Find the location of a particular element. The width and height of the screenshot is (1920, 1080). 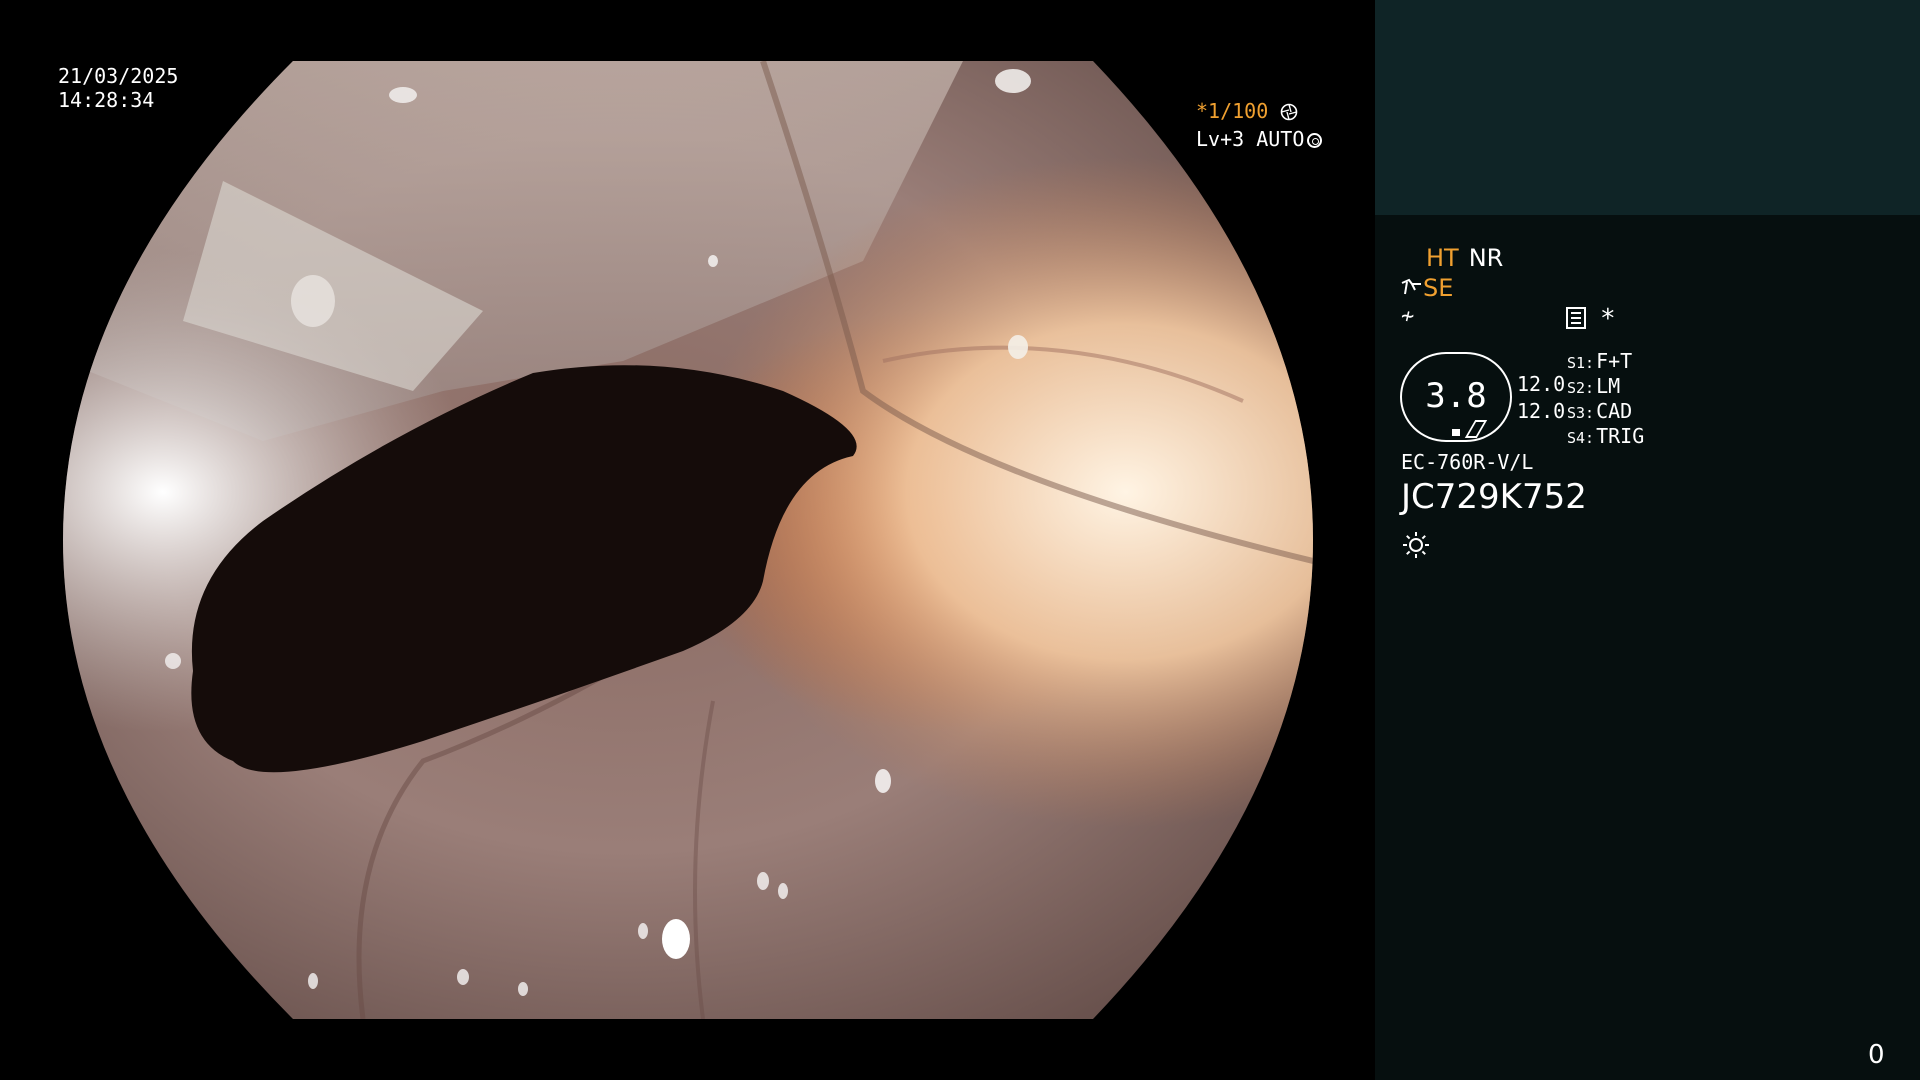

time-text: 14:28:34 is located at coordinates (106, 100).